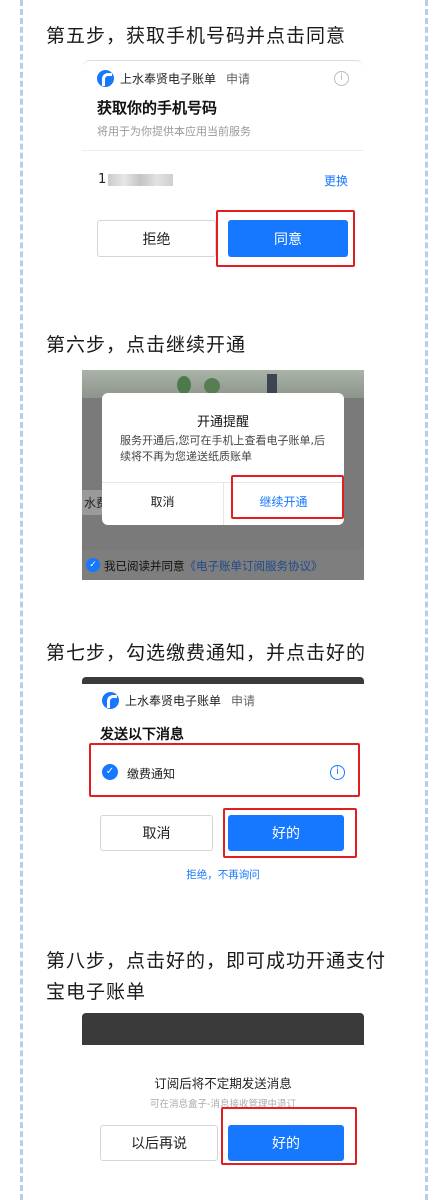 This screenshot has width=446, height=1200. Describe the element at coordinates (21, 600) in the screenshot. I see `left-dashed-border` at that location.